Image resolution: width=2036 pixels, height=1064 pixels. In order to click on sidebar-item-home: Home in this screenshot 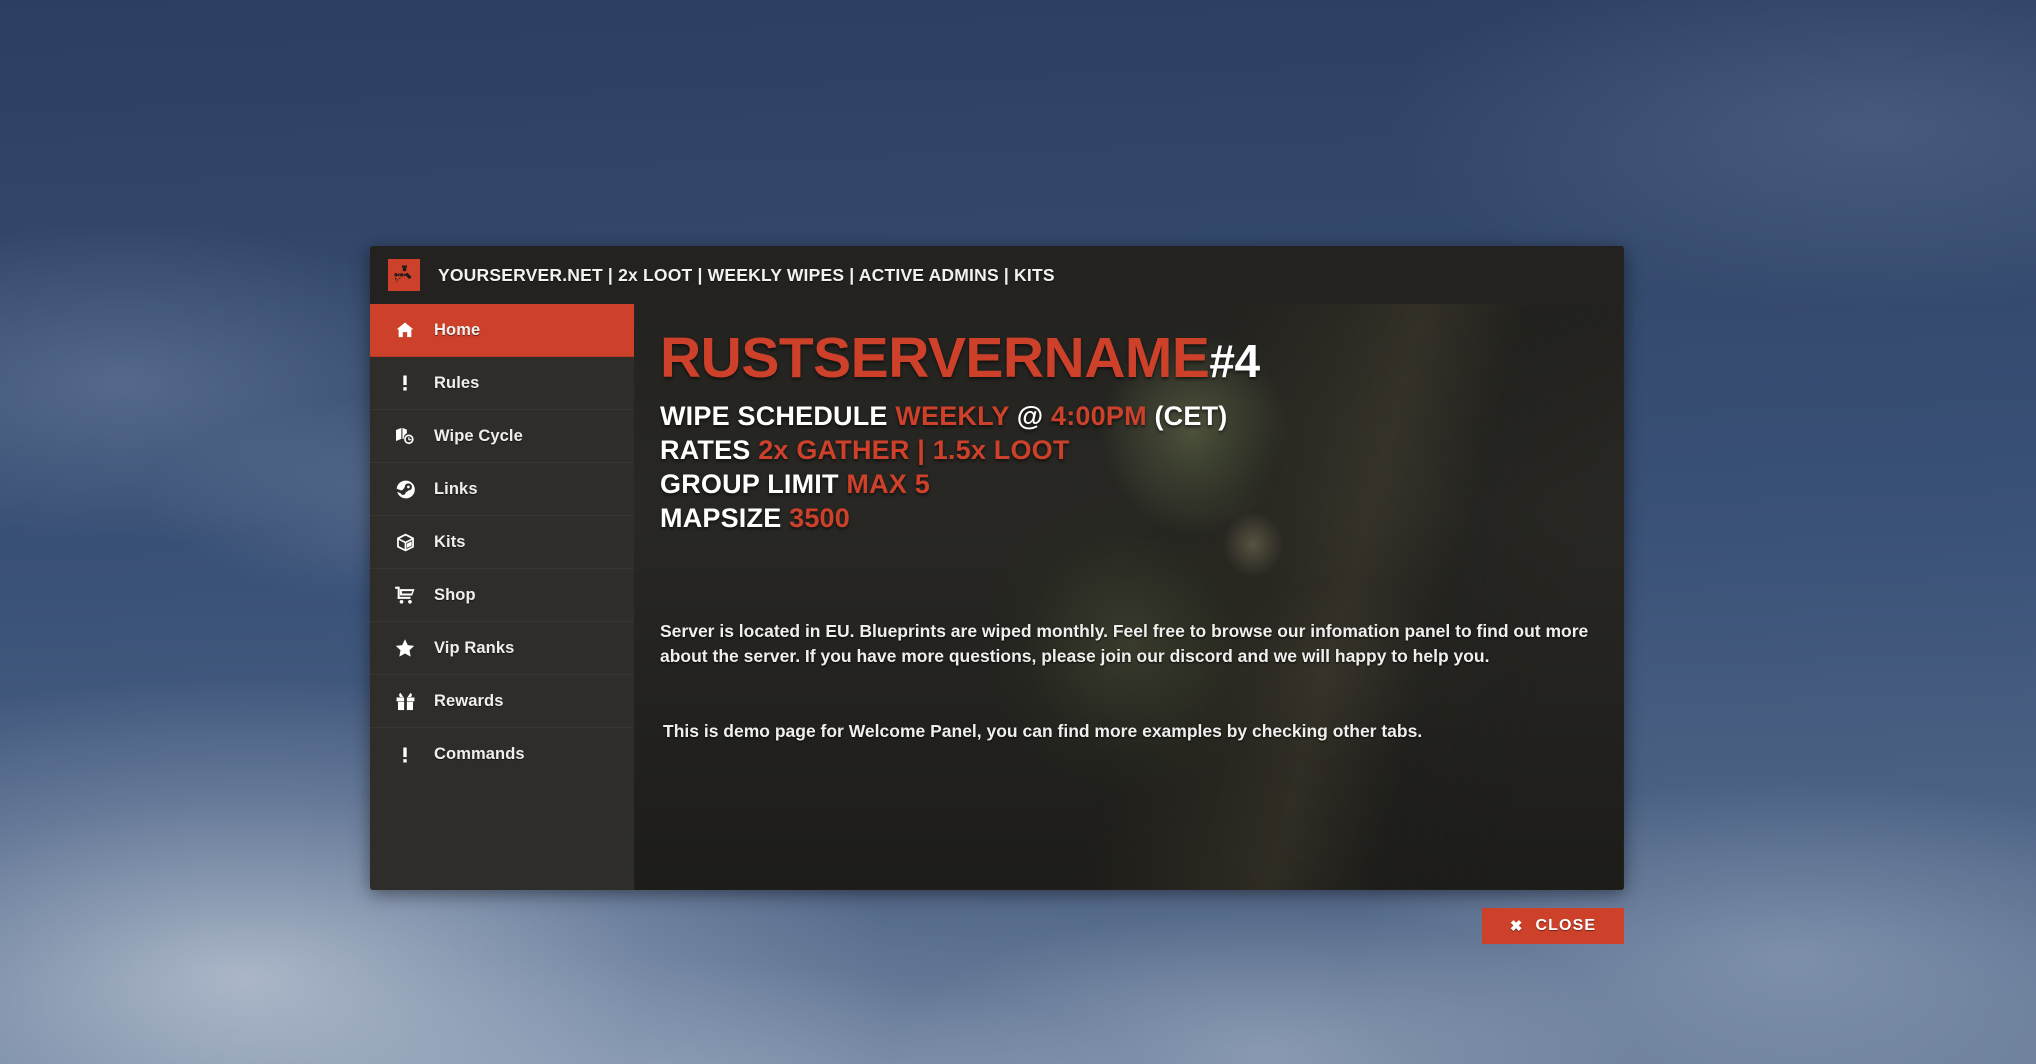, I will do `click(502, 330)`.